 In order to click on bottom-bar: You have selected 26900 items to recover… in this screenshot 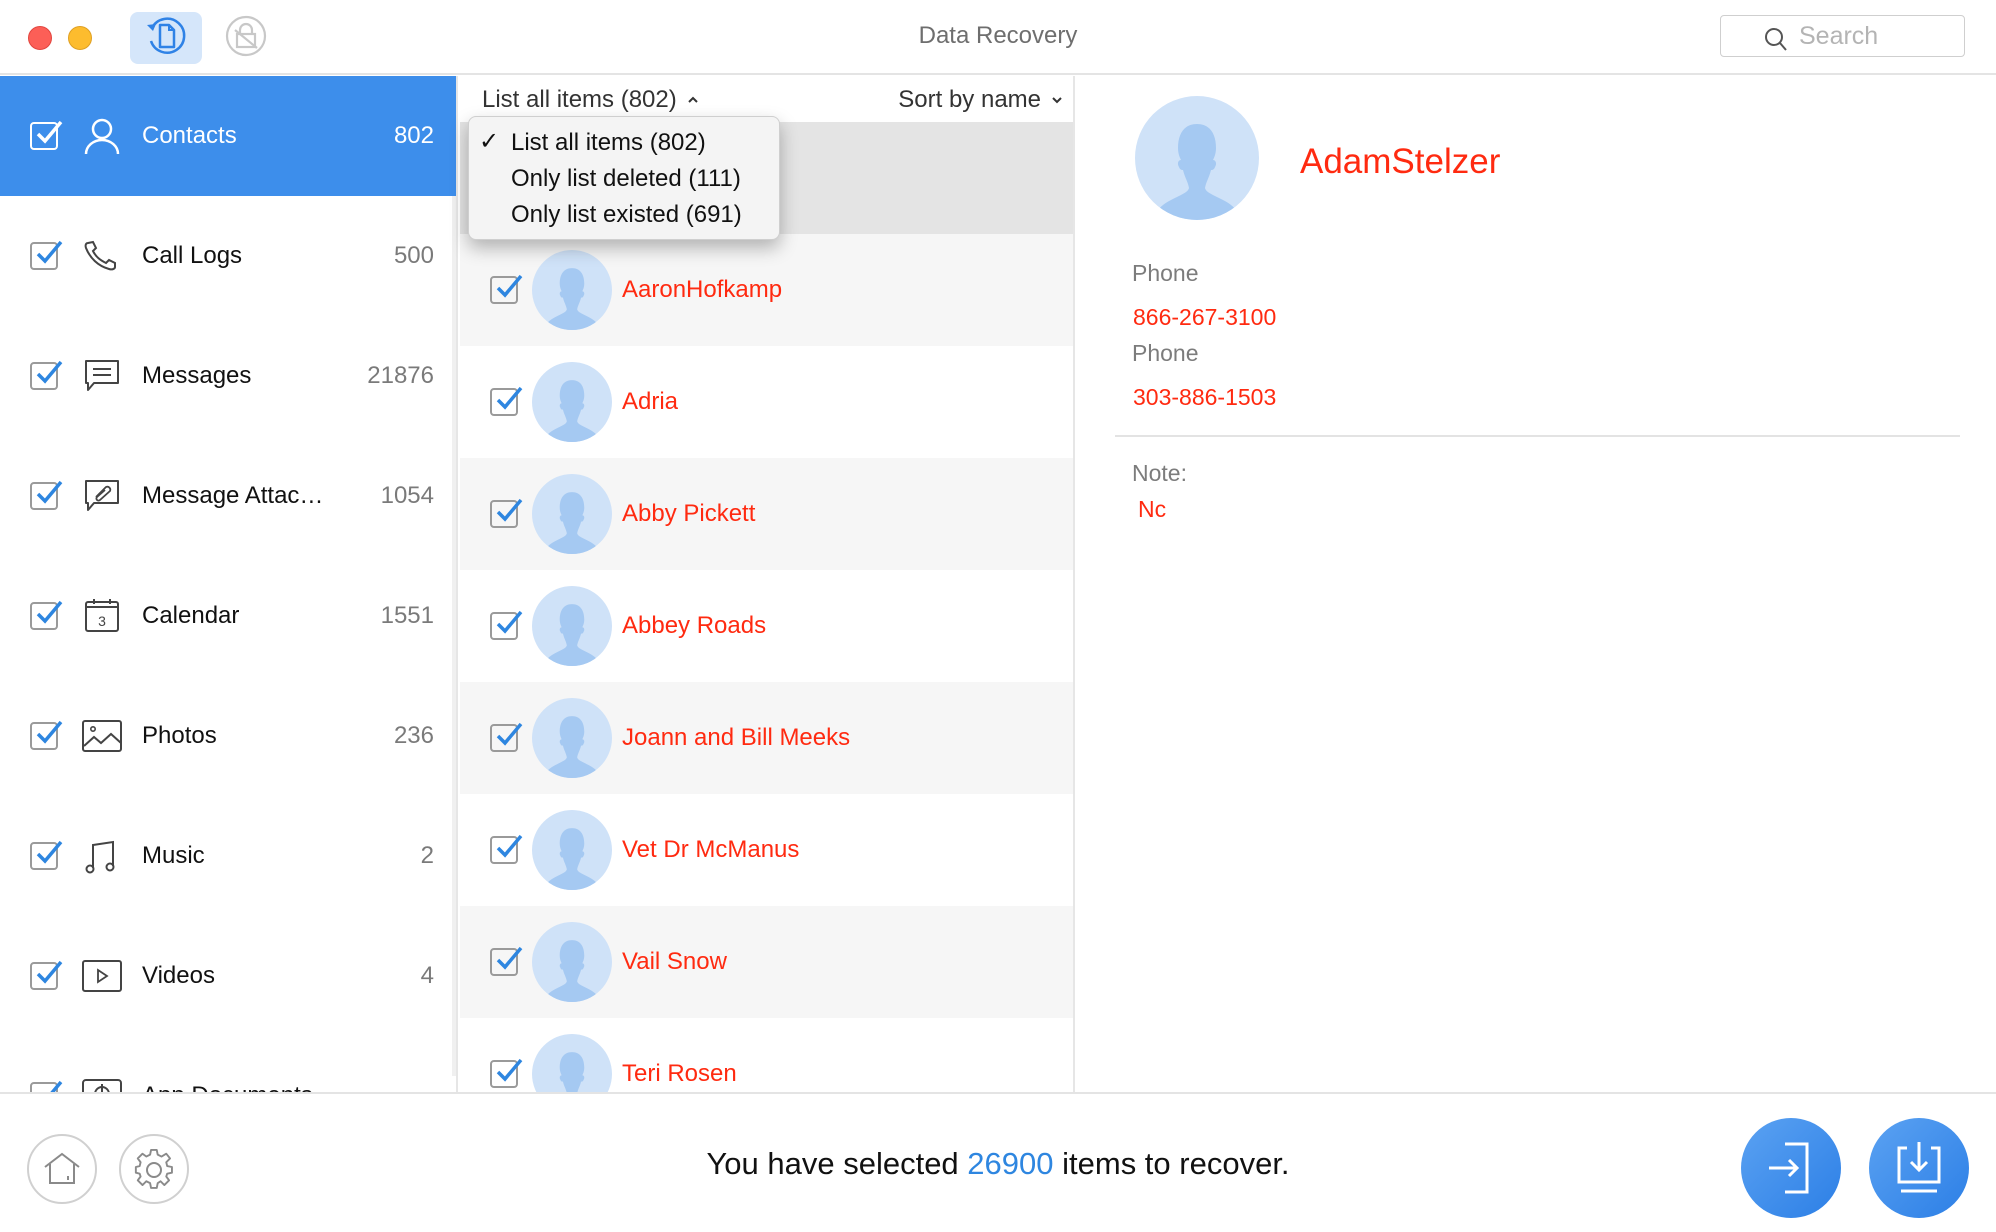, I will do `click(998, 1162)`.